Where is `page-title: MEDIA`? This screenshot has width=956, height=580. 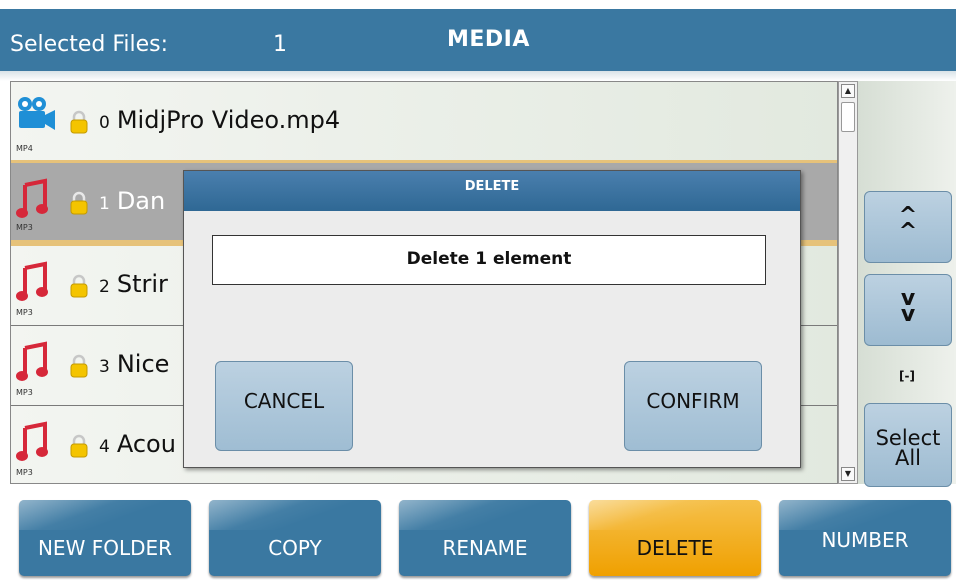 page-title: MEDIA is located at coordinates (488, 39).